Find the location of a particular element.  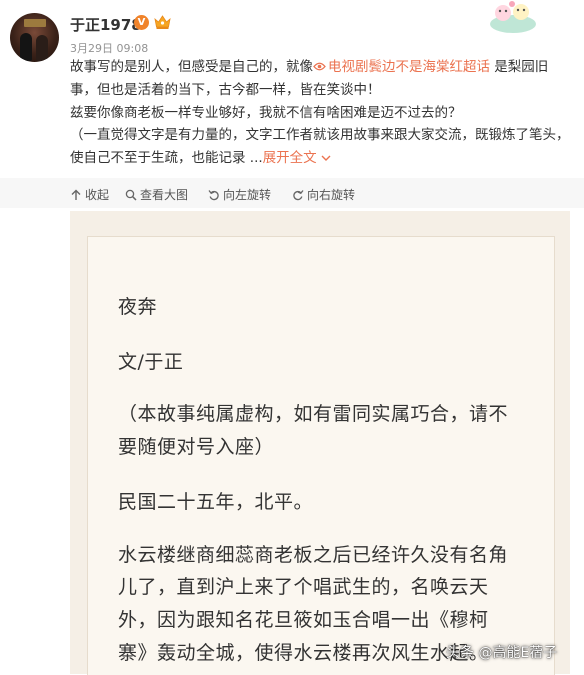

chevron-down-icon is located at coordinates (326, 158).